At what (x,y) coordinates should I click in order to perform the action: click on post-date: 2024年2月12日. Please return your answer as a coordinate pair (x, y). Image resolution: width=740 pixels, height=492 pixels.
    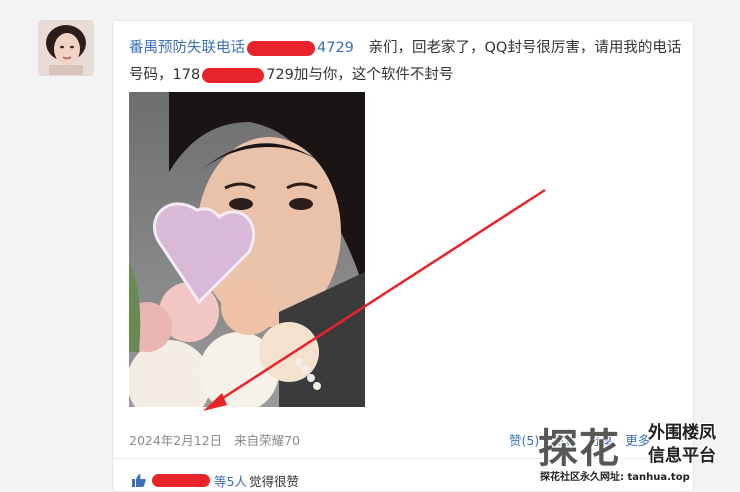
    Looking at the image, I should click on (176, 440).